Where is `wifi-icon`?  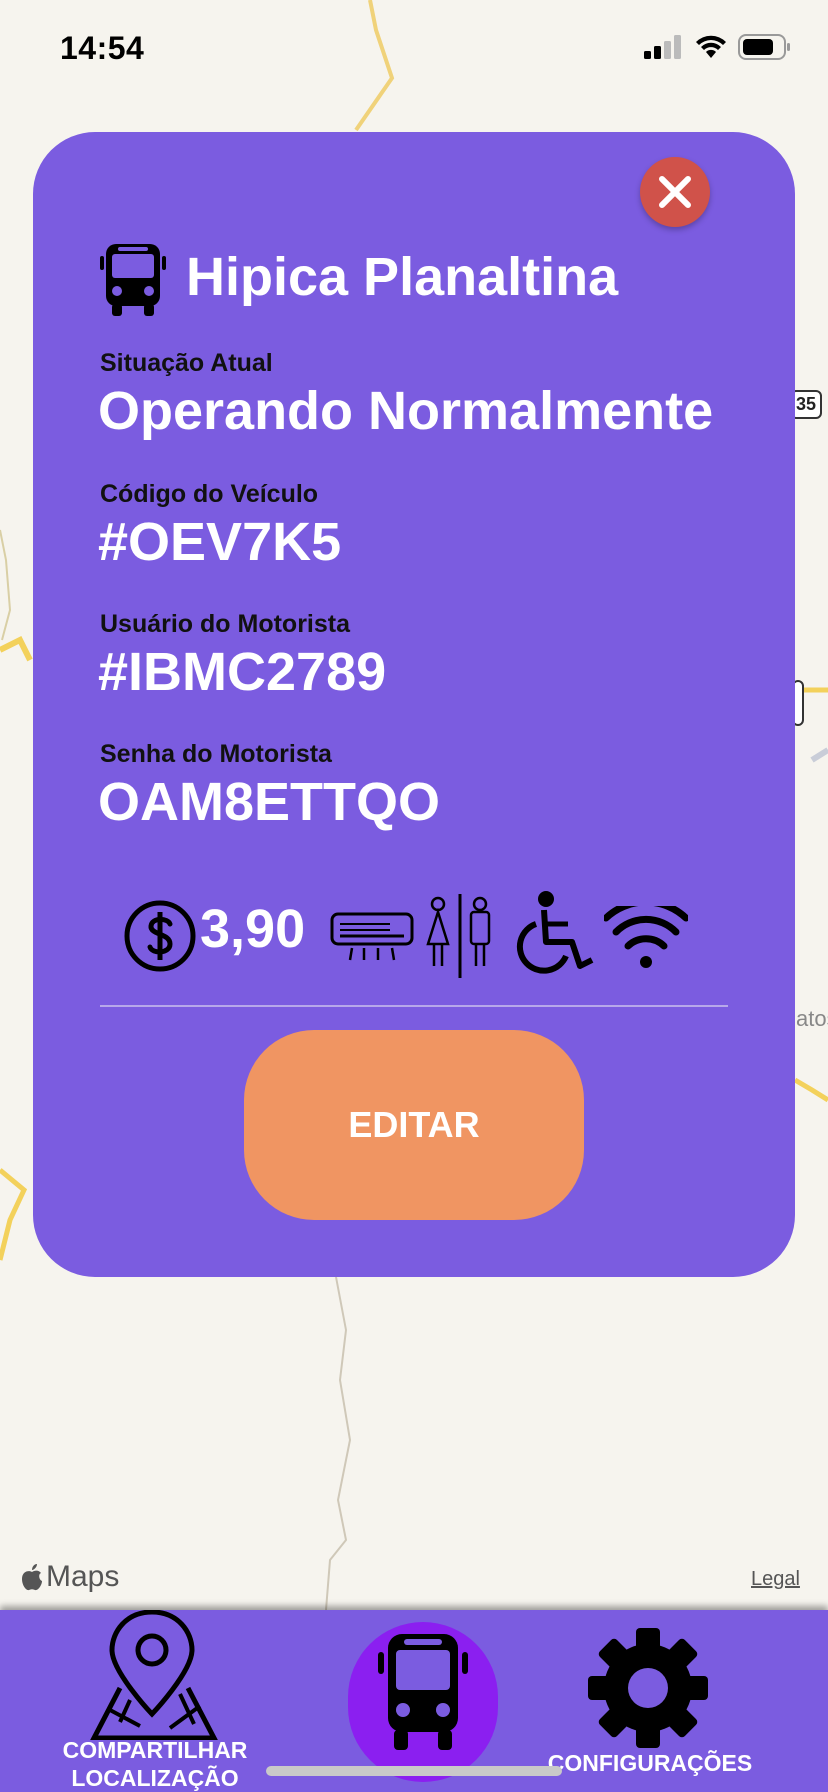
wifi-icon is located at coordinates (646, 937).